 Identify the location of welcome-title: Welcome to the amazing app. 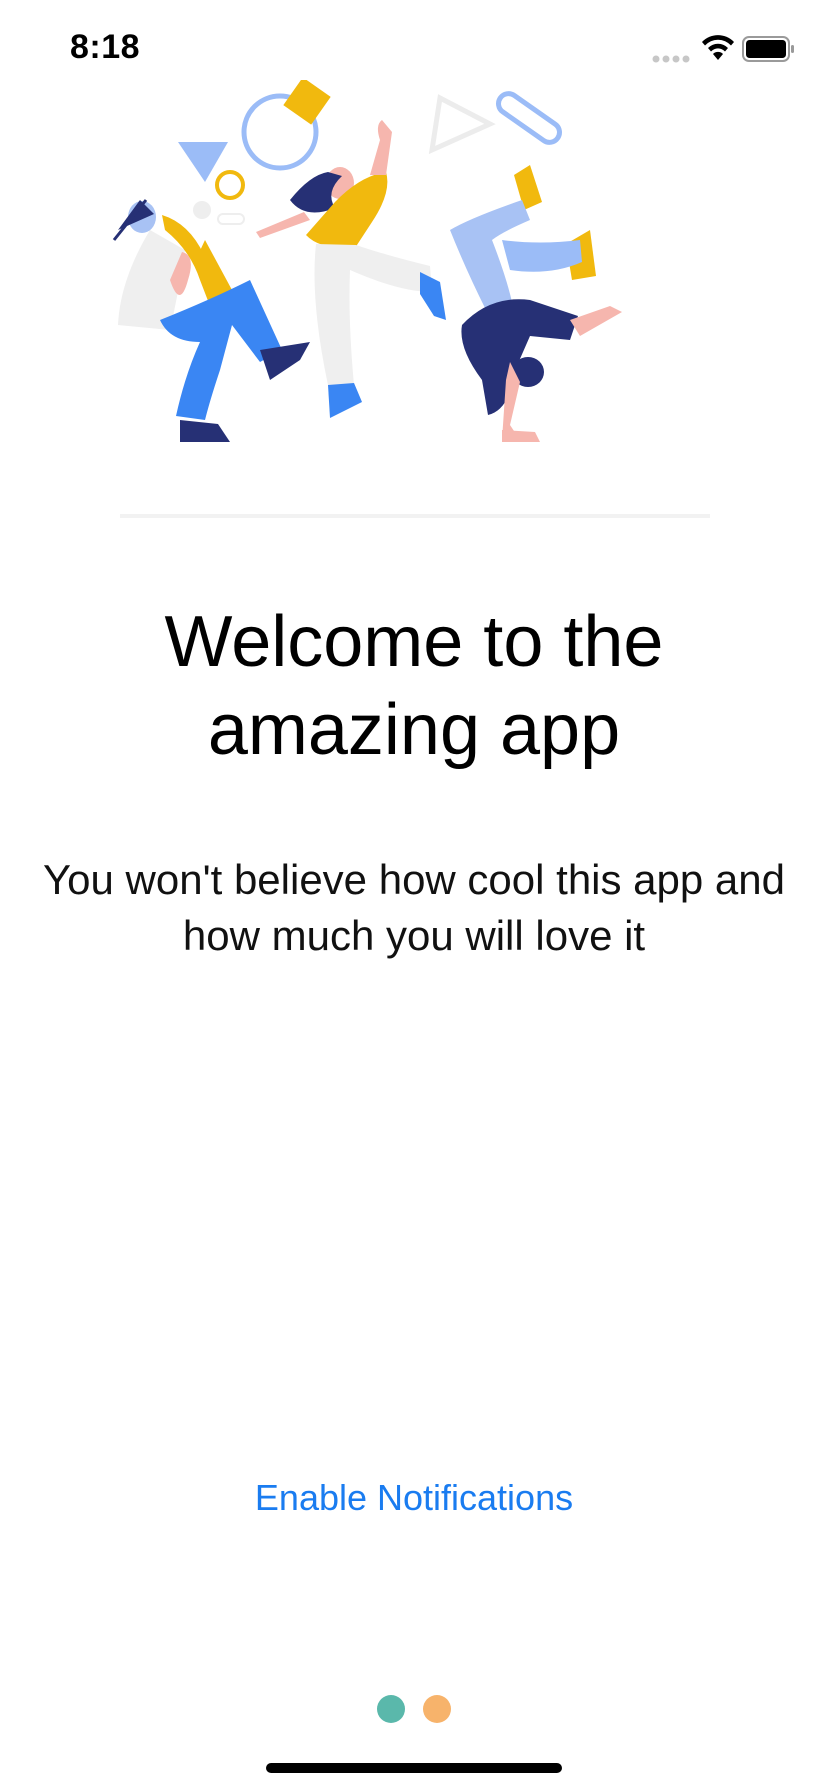
(414, 686).